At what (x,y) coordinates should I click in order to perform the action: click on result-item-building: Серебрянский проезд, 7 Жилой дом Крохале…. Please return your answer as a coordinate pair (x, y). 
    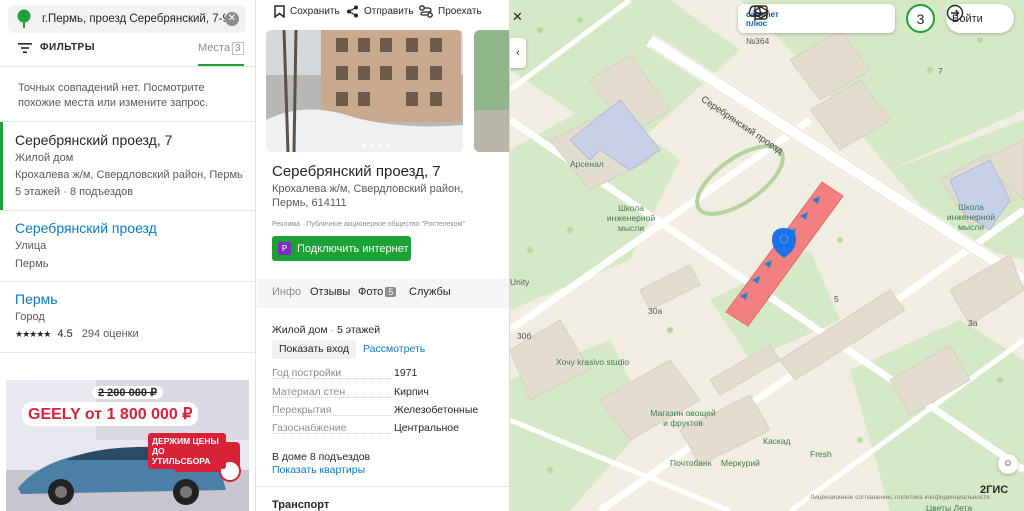
    Looking at the image, I should click on (127, 166).